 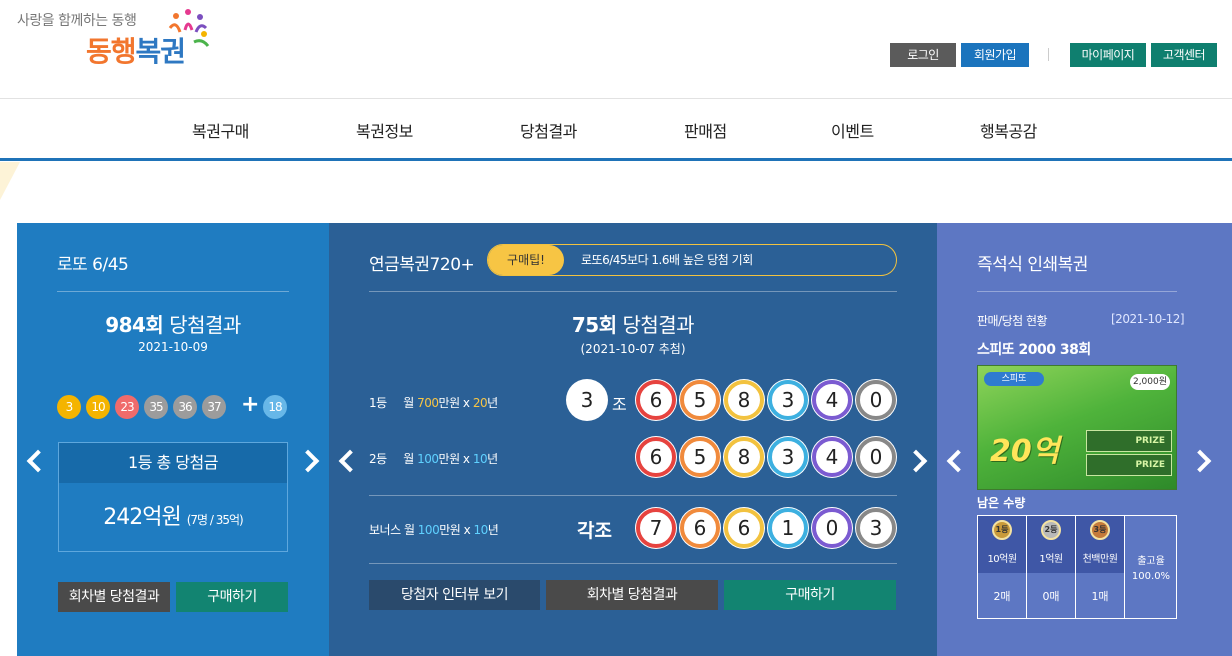 What do you see at coordinates (1077, 427) in the screenshot?
I see `speetto-ticket-image: 스피또 2,000원 20억 PRIZE PRIZE` at bounding box center [1077, 427].